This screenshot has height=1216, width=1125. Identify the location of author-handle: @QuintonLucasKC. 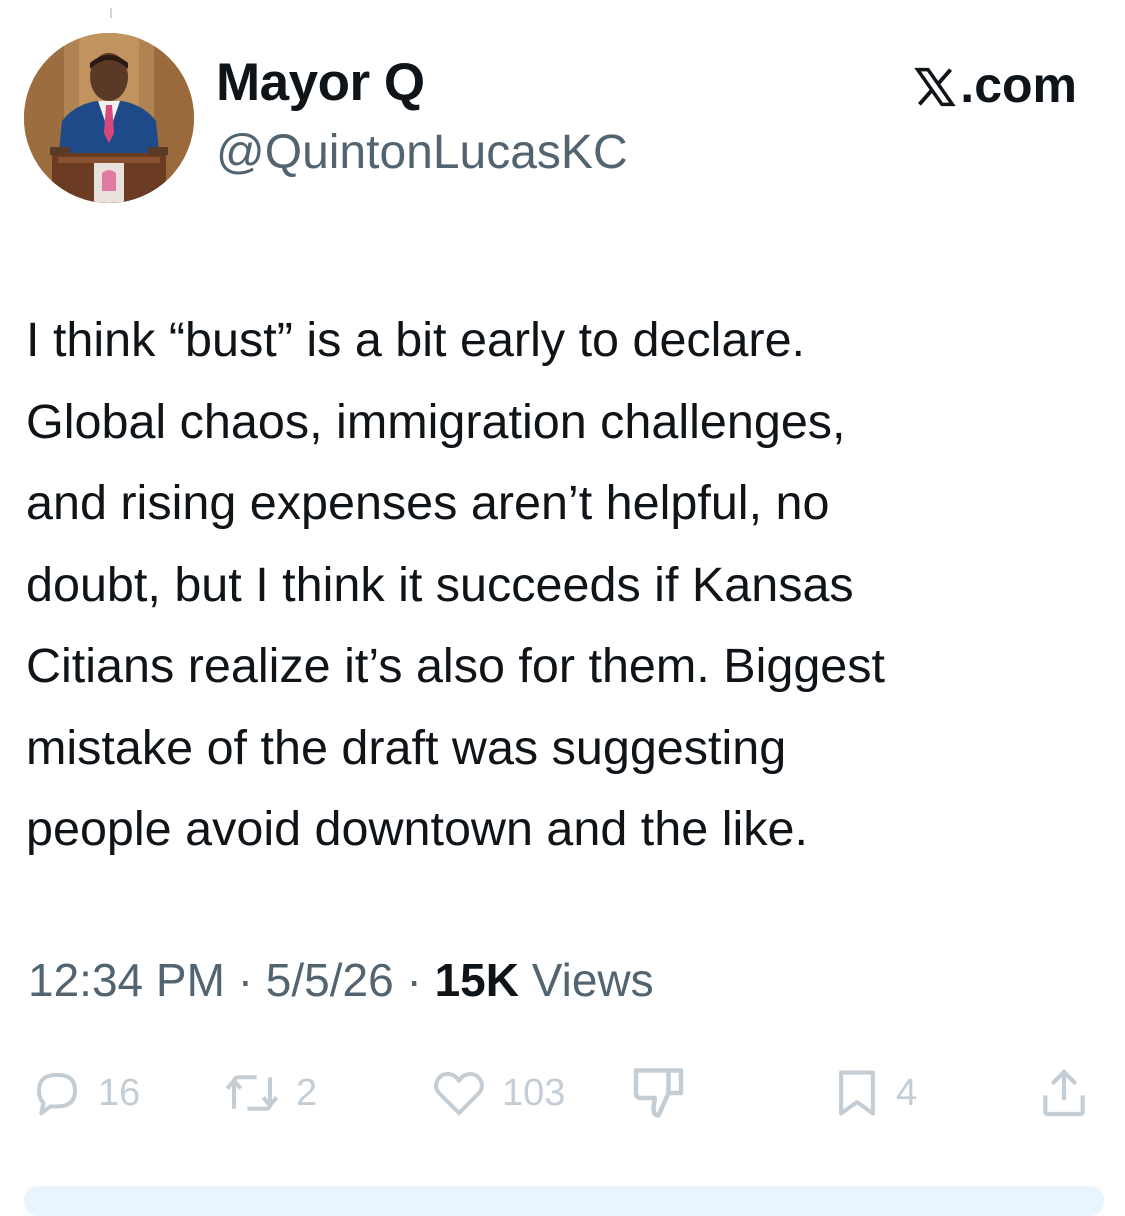
(422, 153).